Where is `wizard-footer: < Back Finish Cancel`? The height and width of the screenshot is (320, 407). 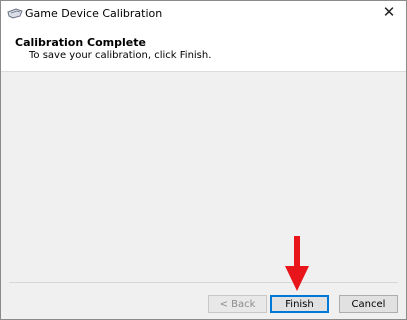 wizard-footer: < Back Finish Cancel is located at coordinates (203, 301).